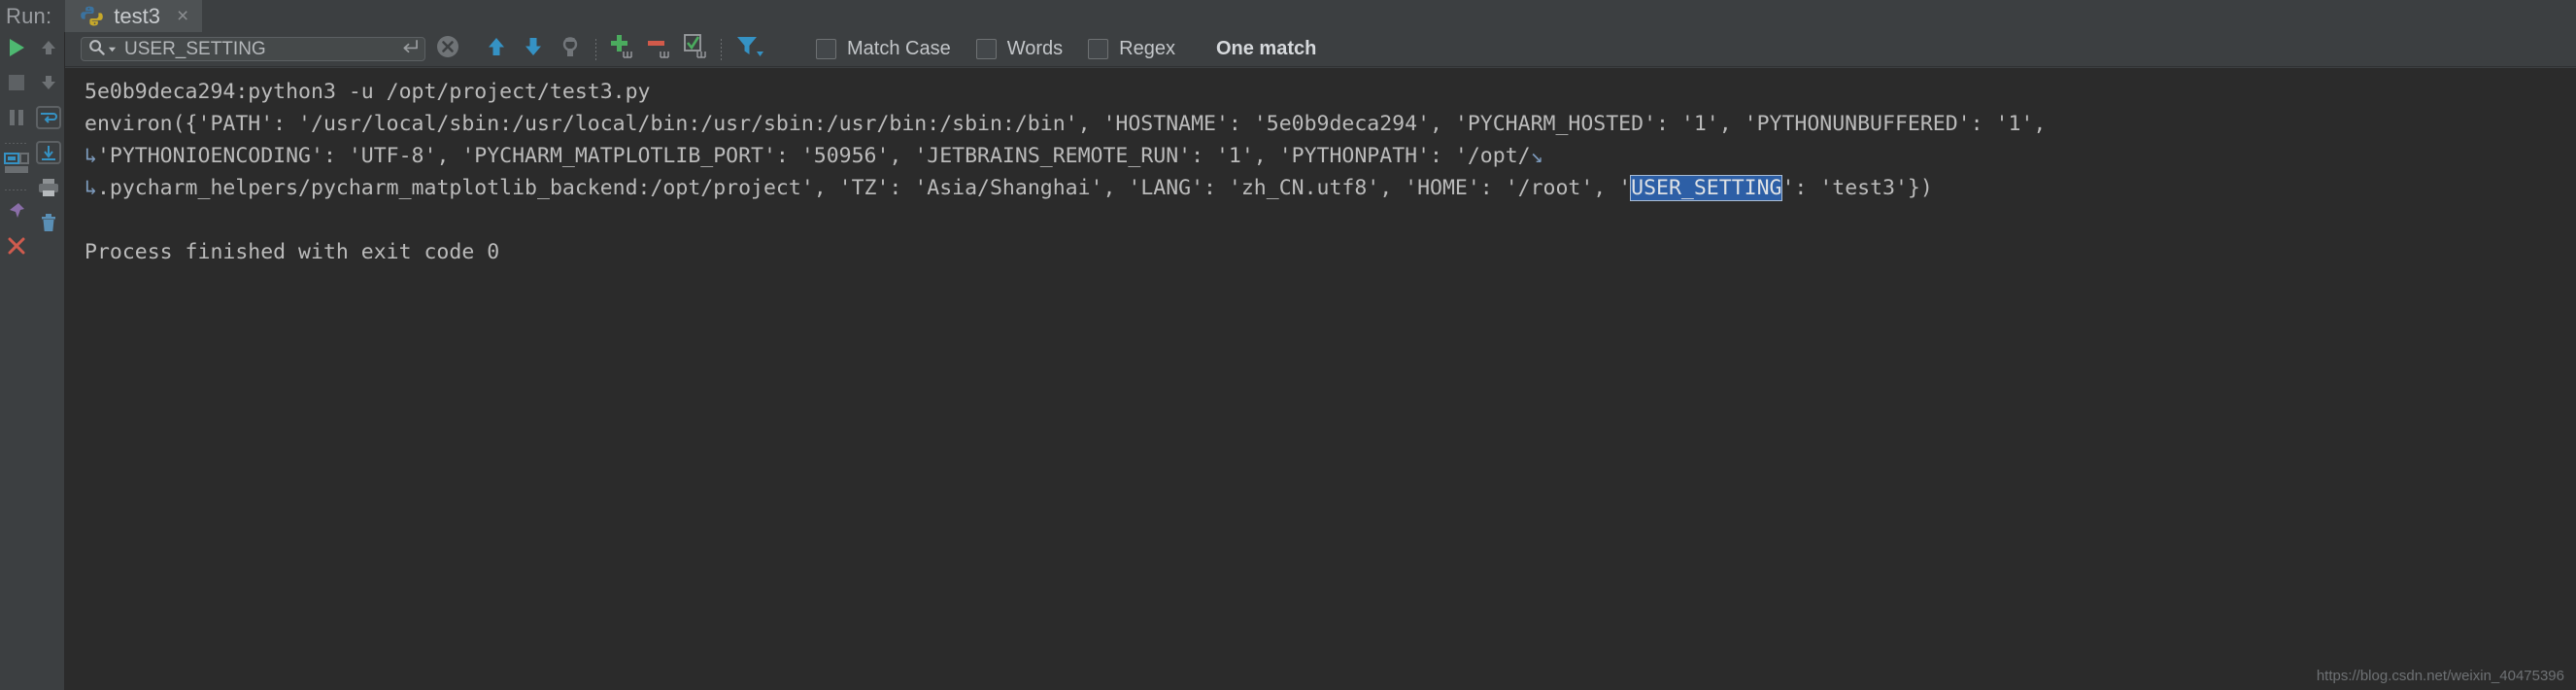  What do you see at coordinates (1266, 48) in the screenshot?
I see `match-count-status: One match` at bounding box center [1266, 48].